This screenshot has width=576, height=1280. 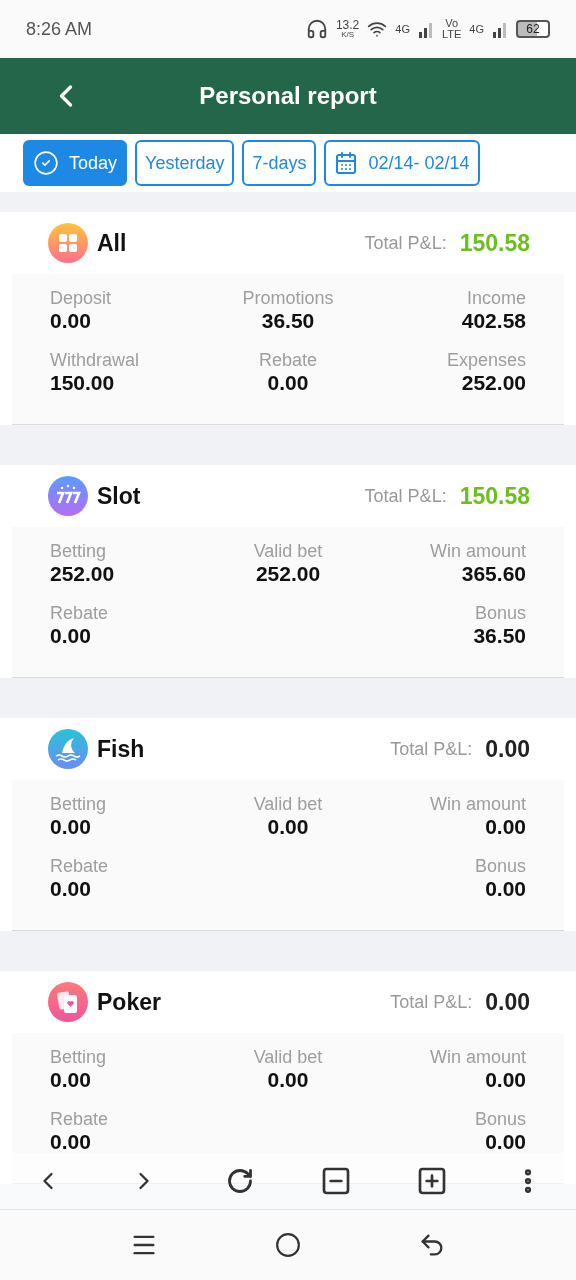 I want to click on filter-tab: Today, so click(x=75, y=163).